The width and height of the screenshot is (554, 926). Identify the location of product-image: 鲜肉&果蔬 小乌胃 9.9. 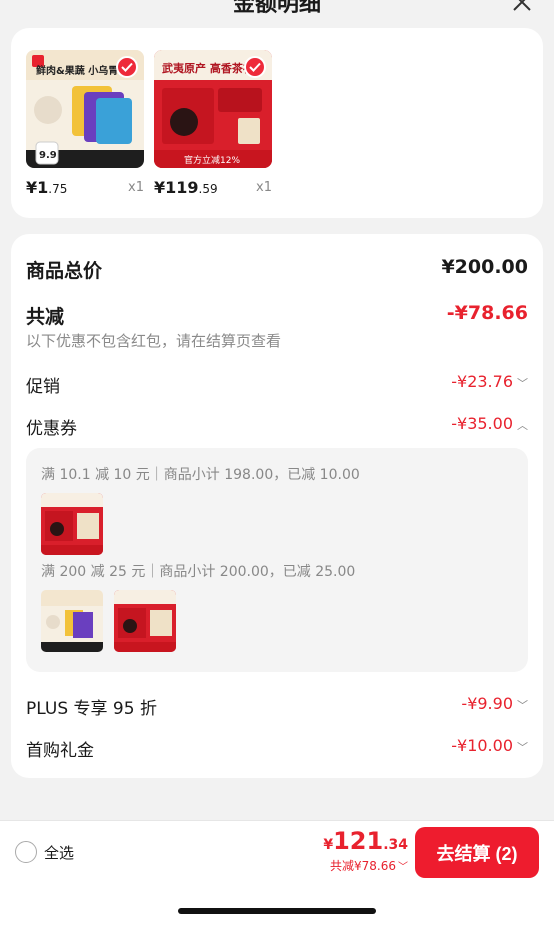
(85, 109).